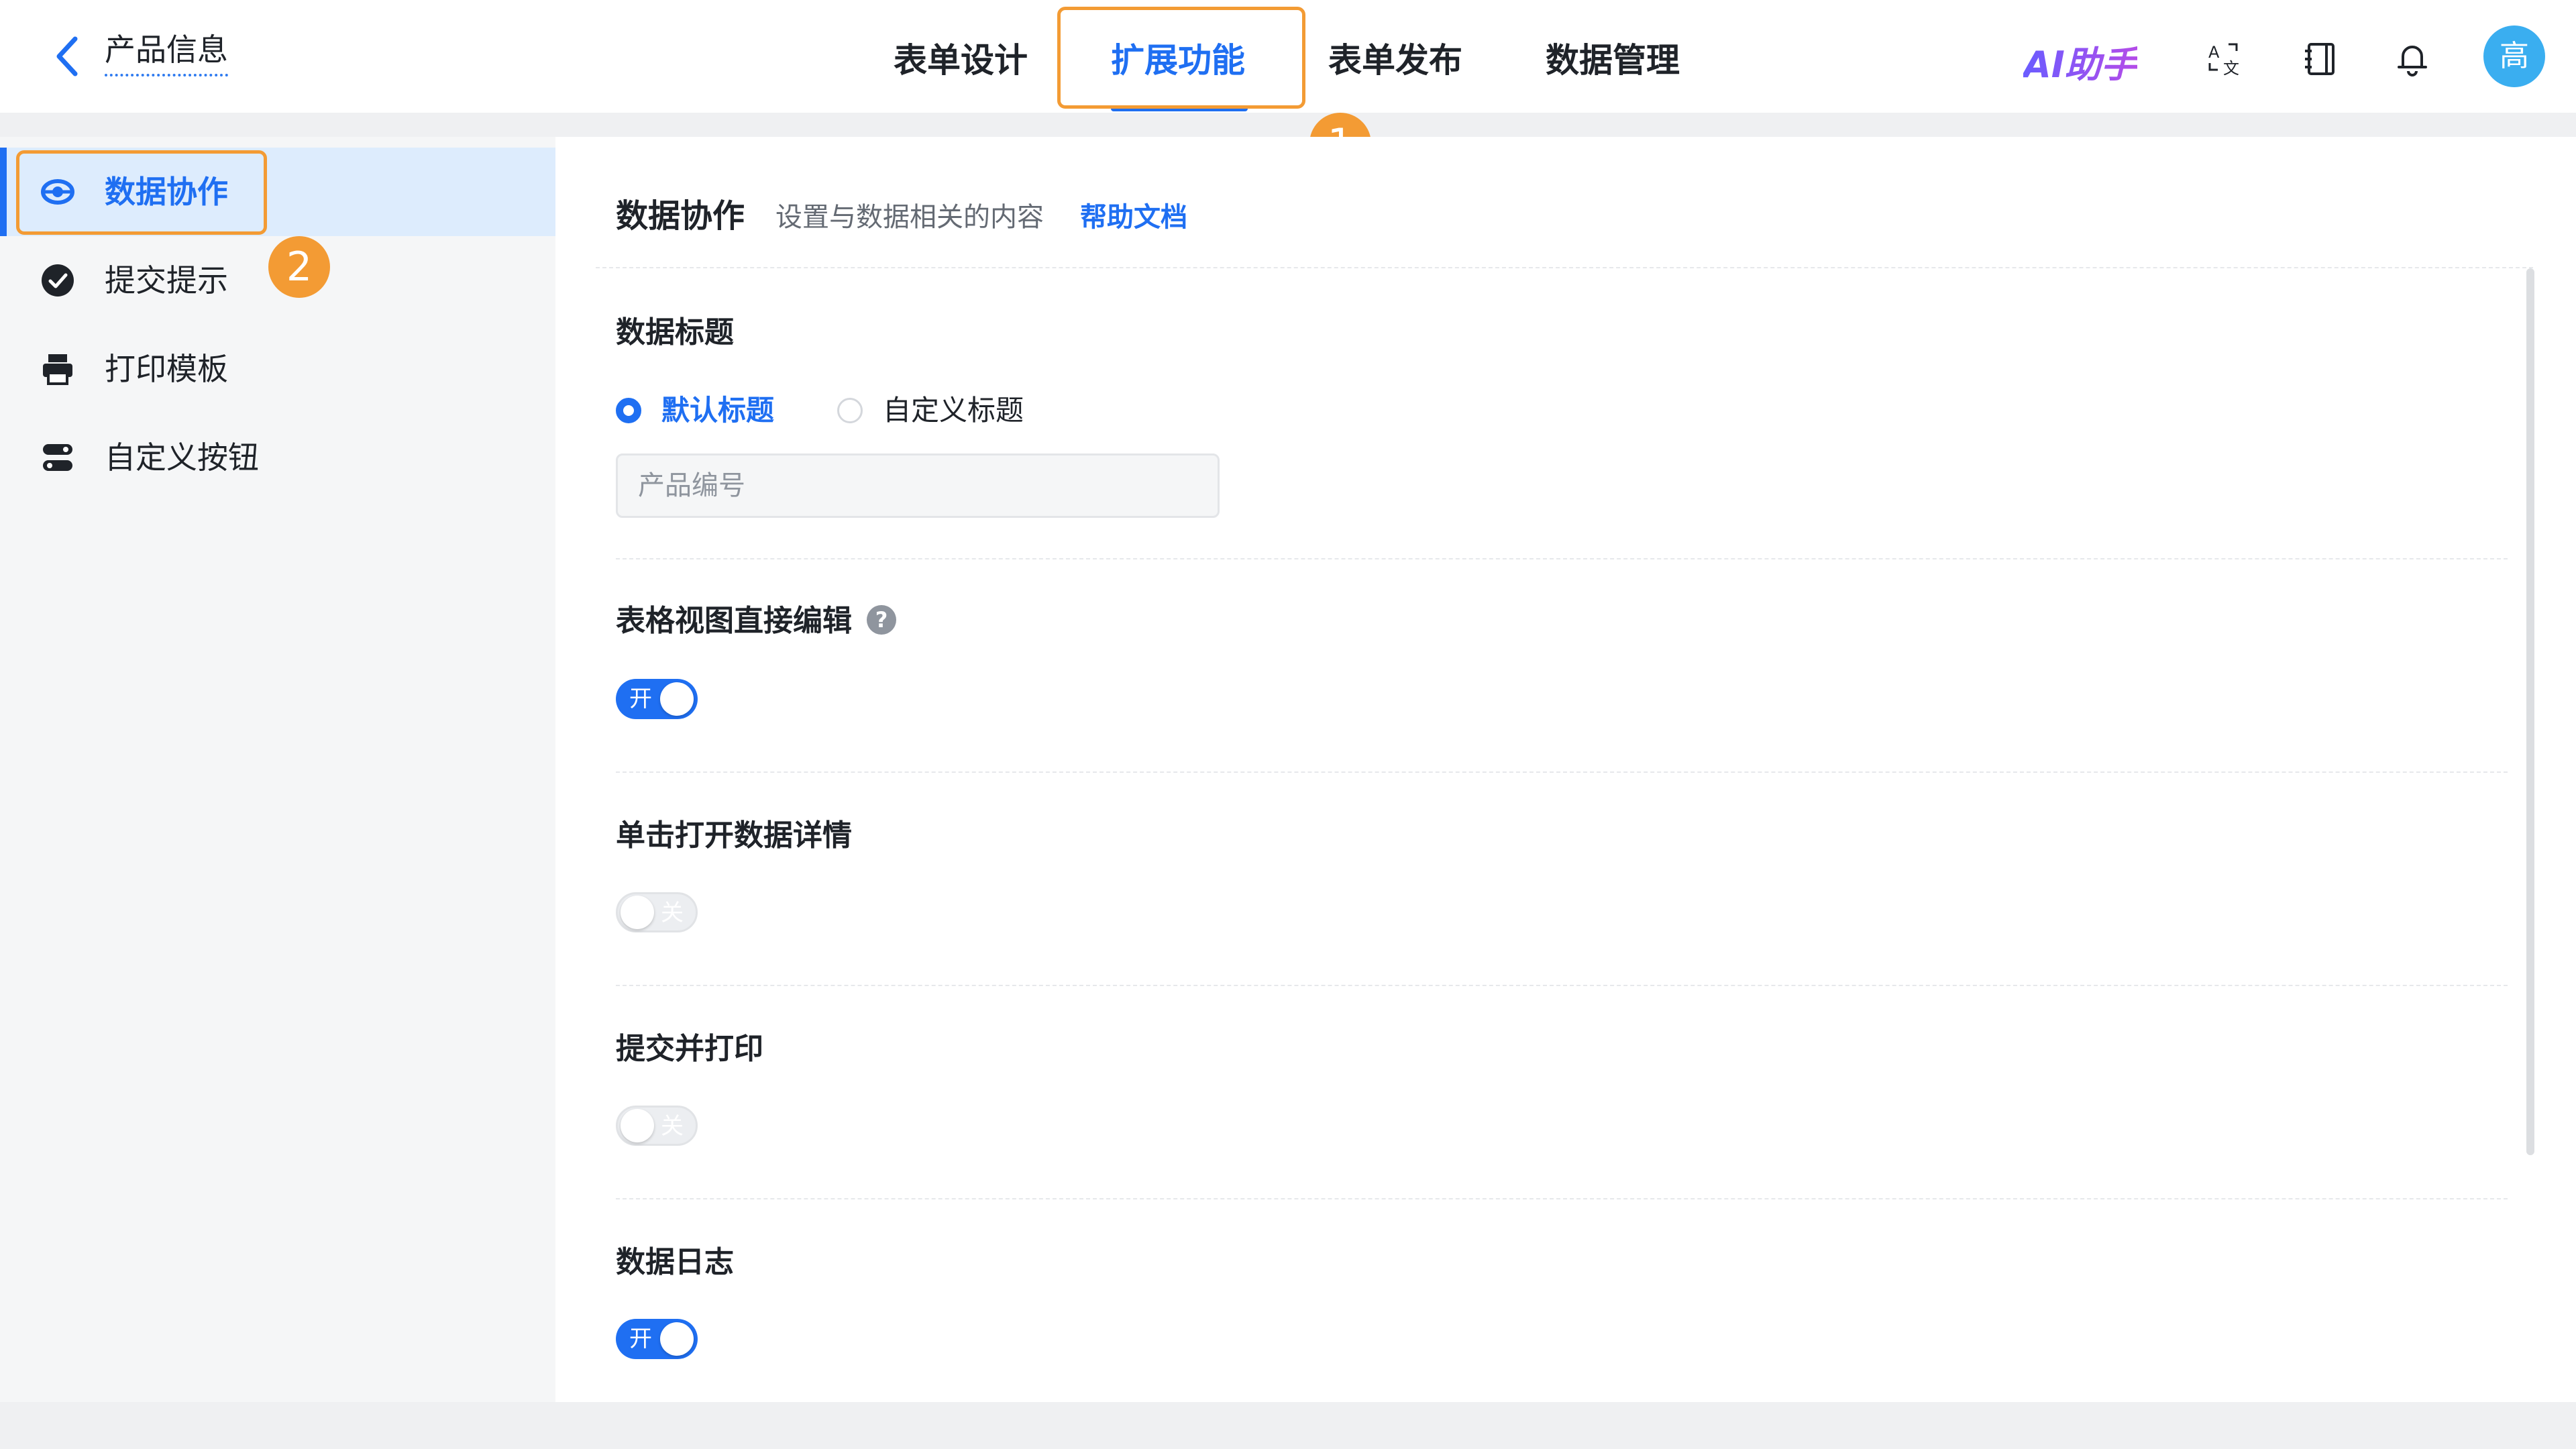 The width and height of the screenshot is (2576, 1449). I want to click on help-doc-link: 帮助文档, so click(1133, 217).